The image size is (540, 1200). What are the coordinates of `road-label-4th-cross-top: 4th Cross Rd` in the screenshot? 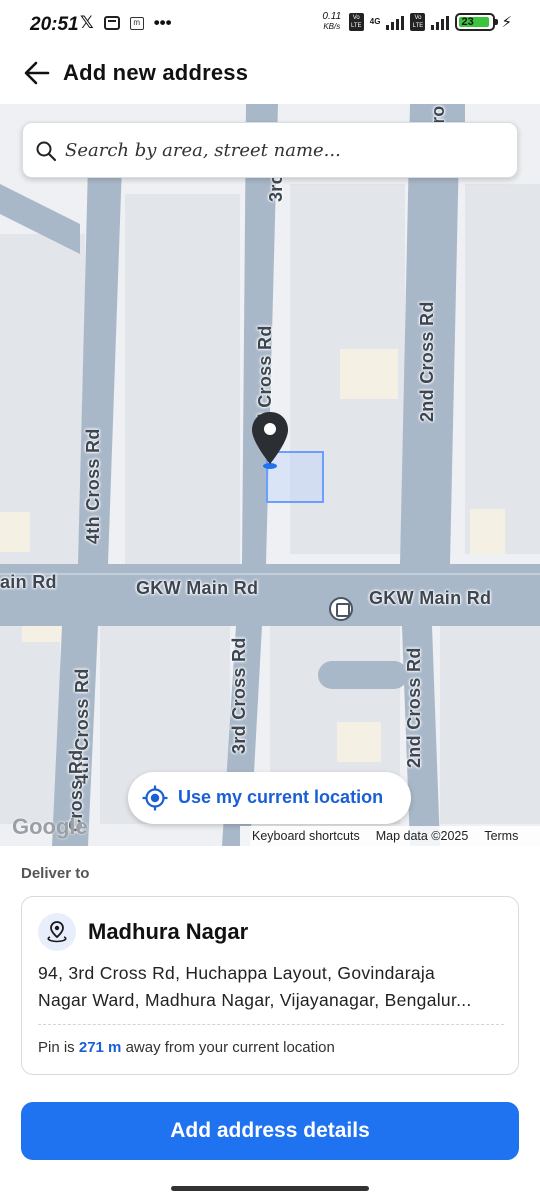 It's located at (93, 486).